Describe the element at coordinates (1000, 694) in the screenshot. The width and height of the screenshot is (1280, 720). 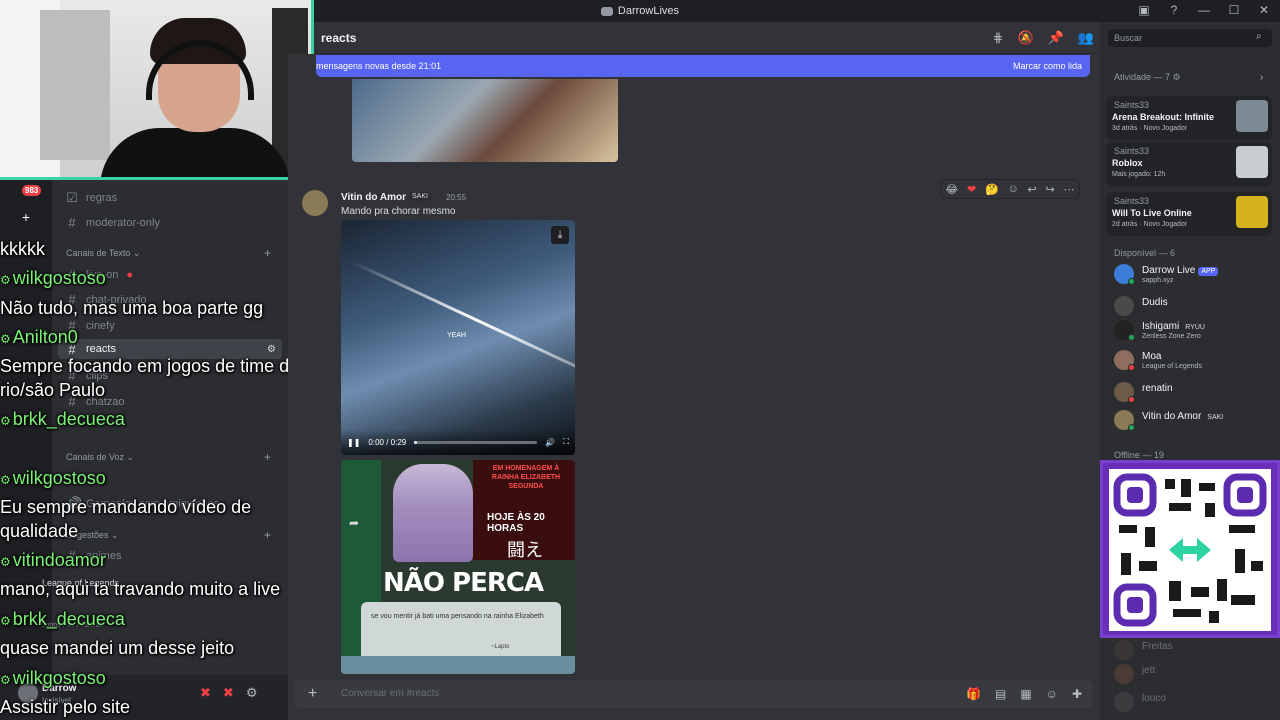
I see `gif-icon: ▤` at that location.